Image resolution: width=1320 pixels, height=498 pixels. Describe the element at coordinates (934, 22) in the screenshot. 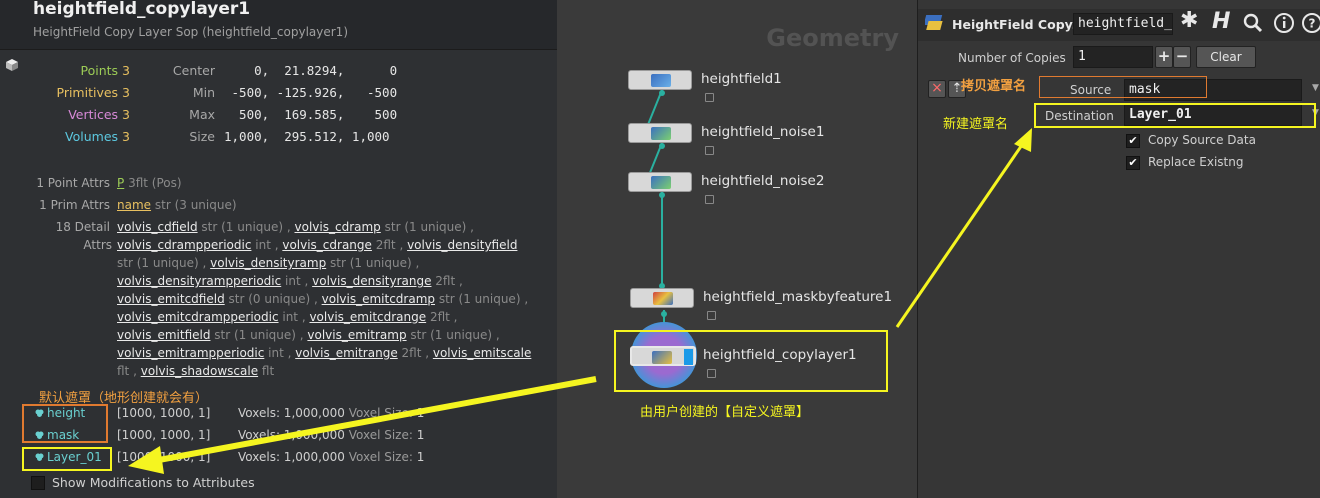

I see `copylayer-node-type-icon` at that location.